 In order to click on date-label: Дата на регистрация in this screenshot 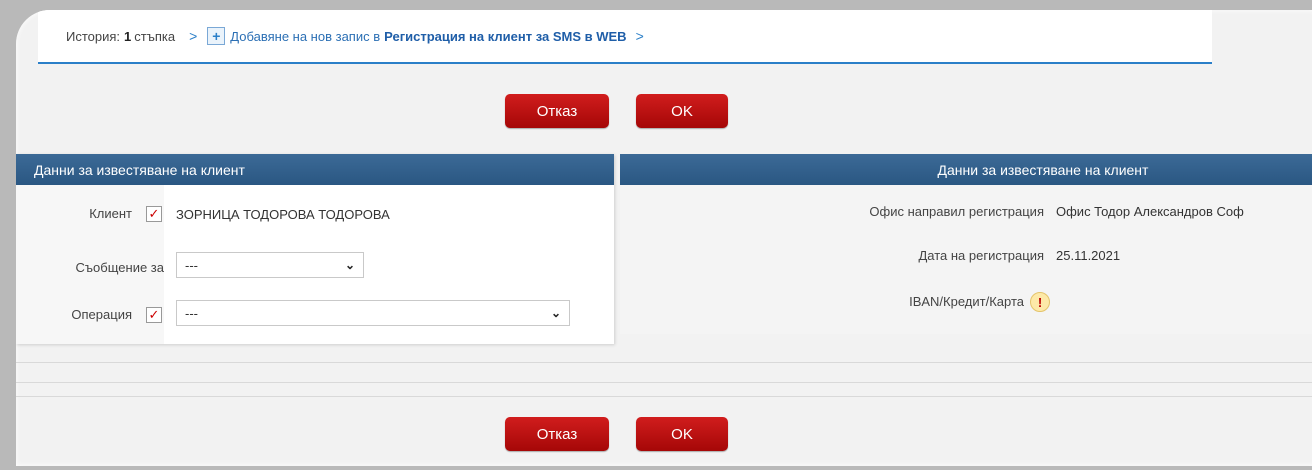, I will do `click(981, 255)`.